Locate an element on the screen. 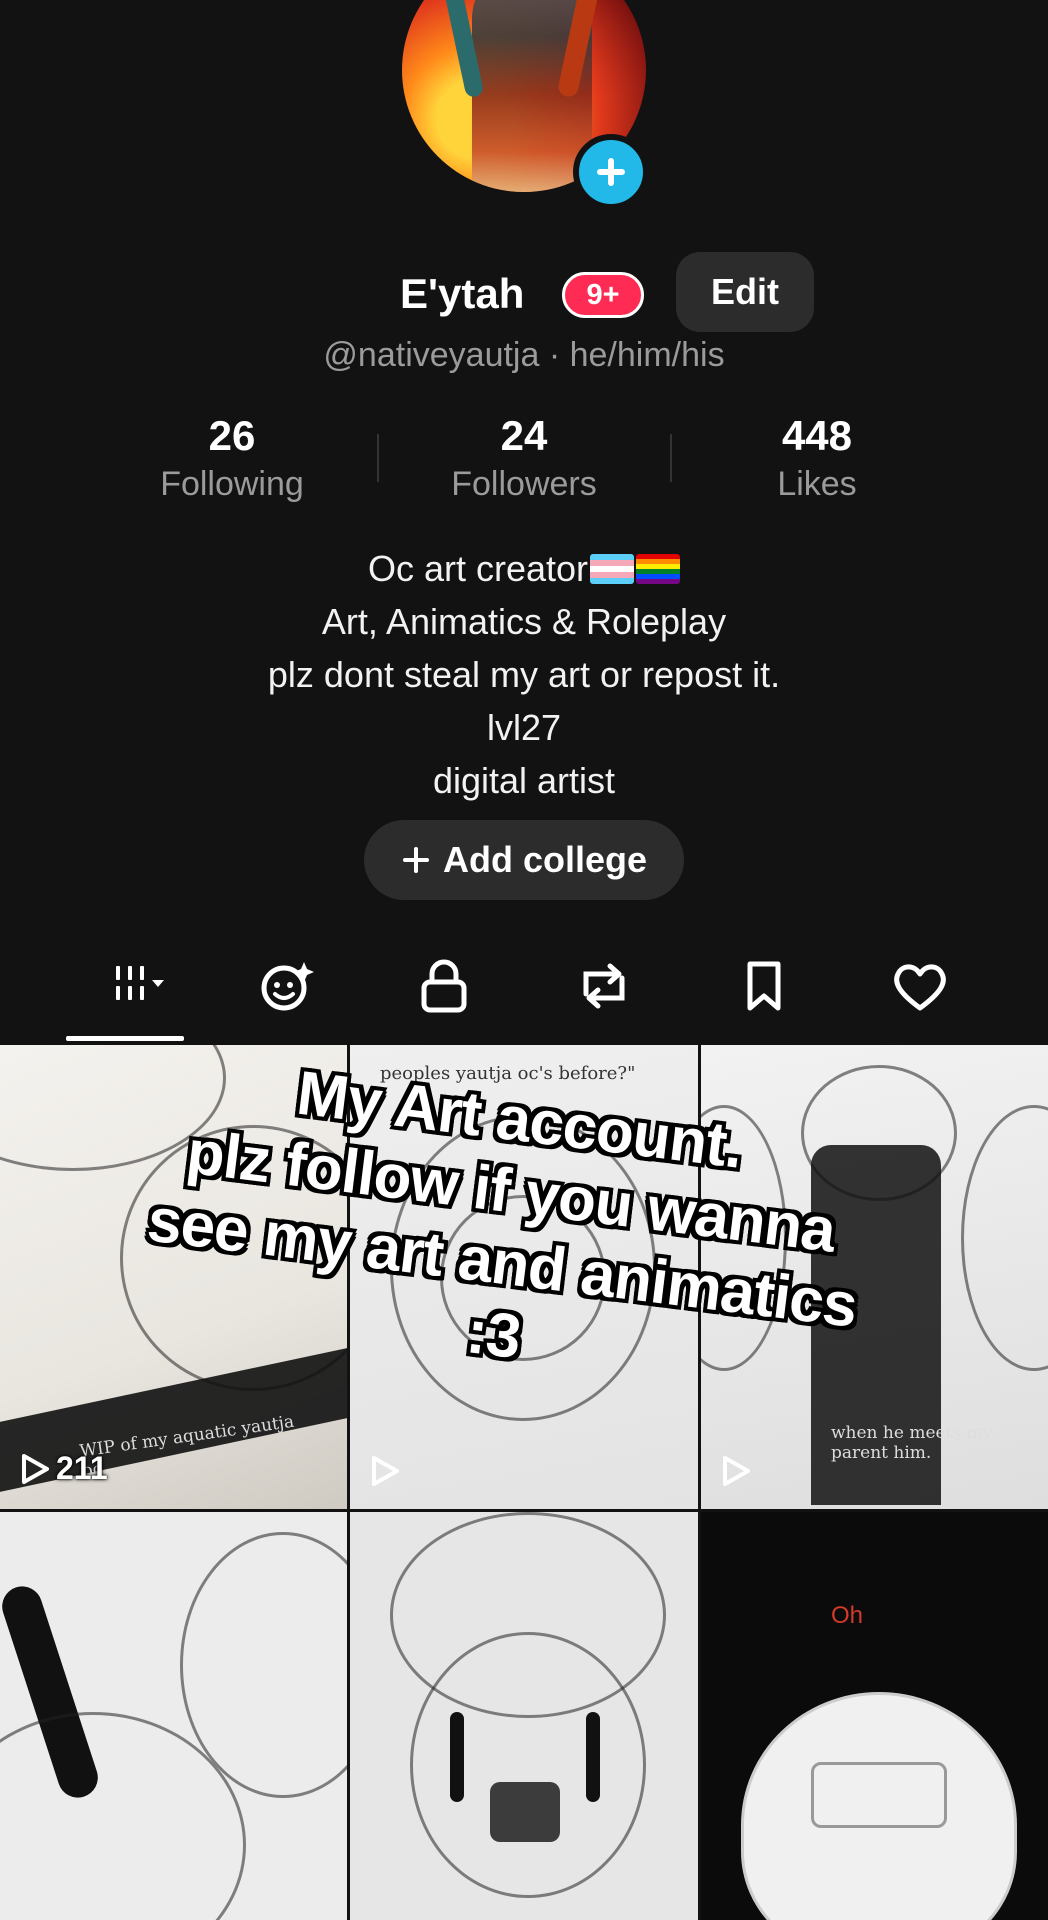  bio-line: Art, Animatics & Roleplay is located at coordinates (524, 621).